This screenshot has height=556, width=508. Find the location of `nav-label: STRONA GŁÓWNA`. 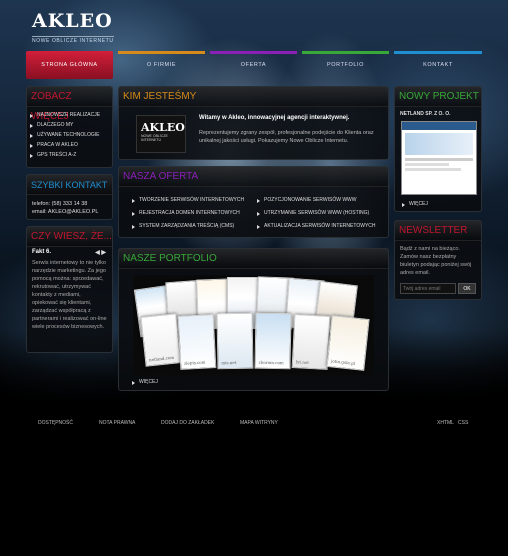

nav-label: STRONA GŁÓWNA is located at coordinates (69, 65).